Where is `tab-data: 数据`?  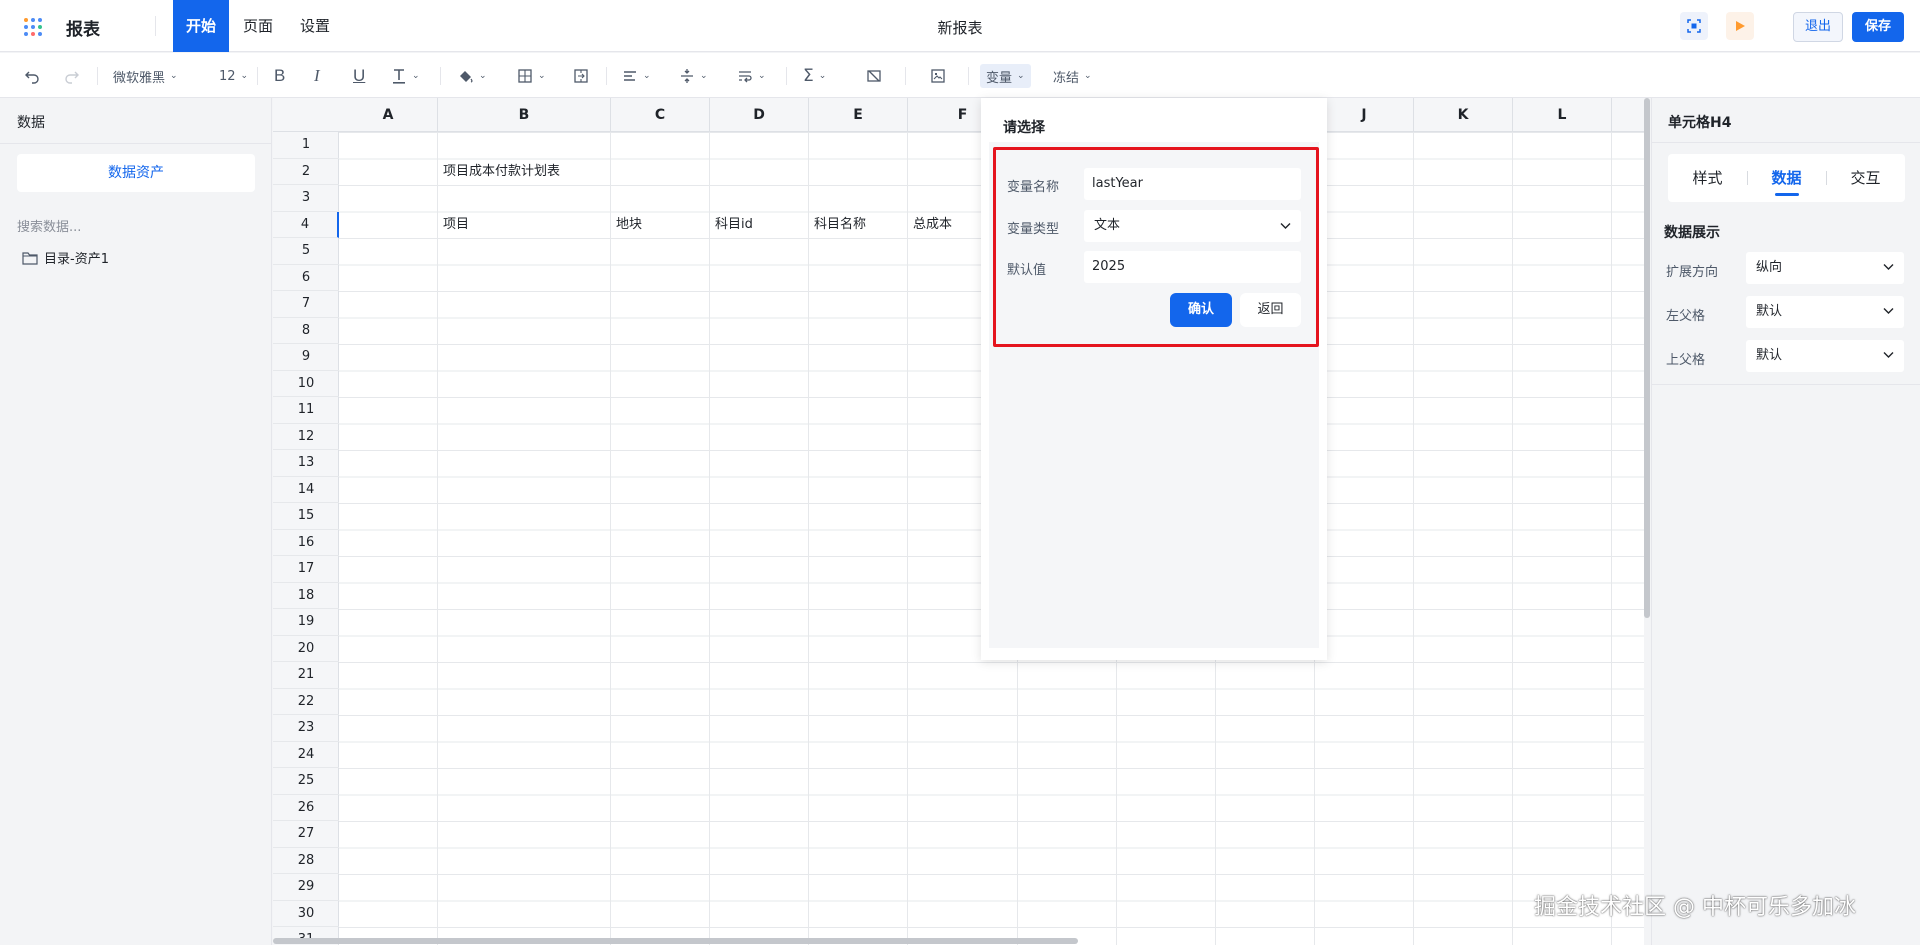
tab-data: 数据 is located at coordinates (1786, 178).